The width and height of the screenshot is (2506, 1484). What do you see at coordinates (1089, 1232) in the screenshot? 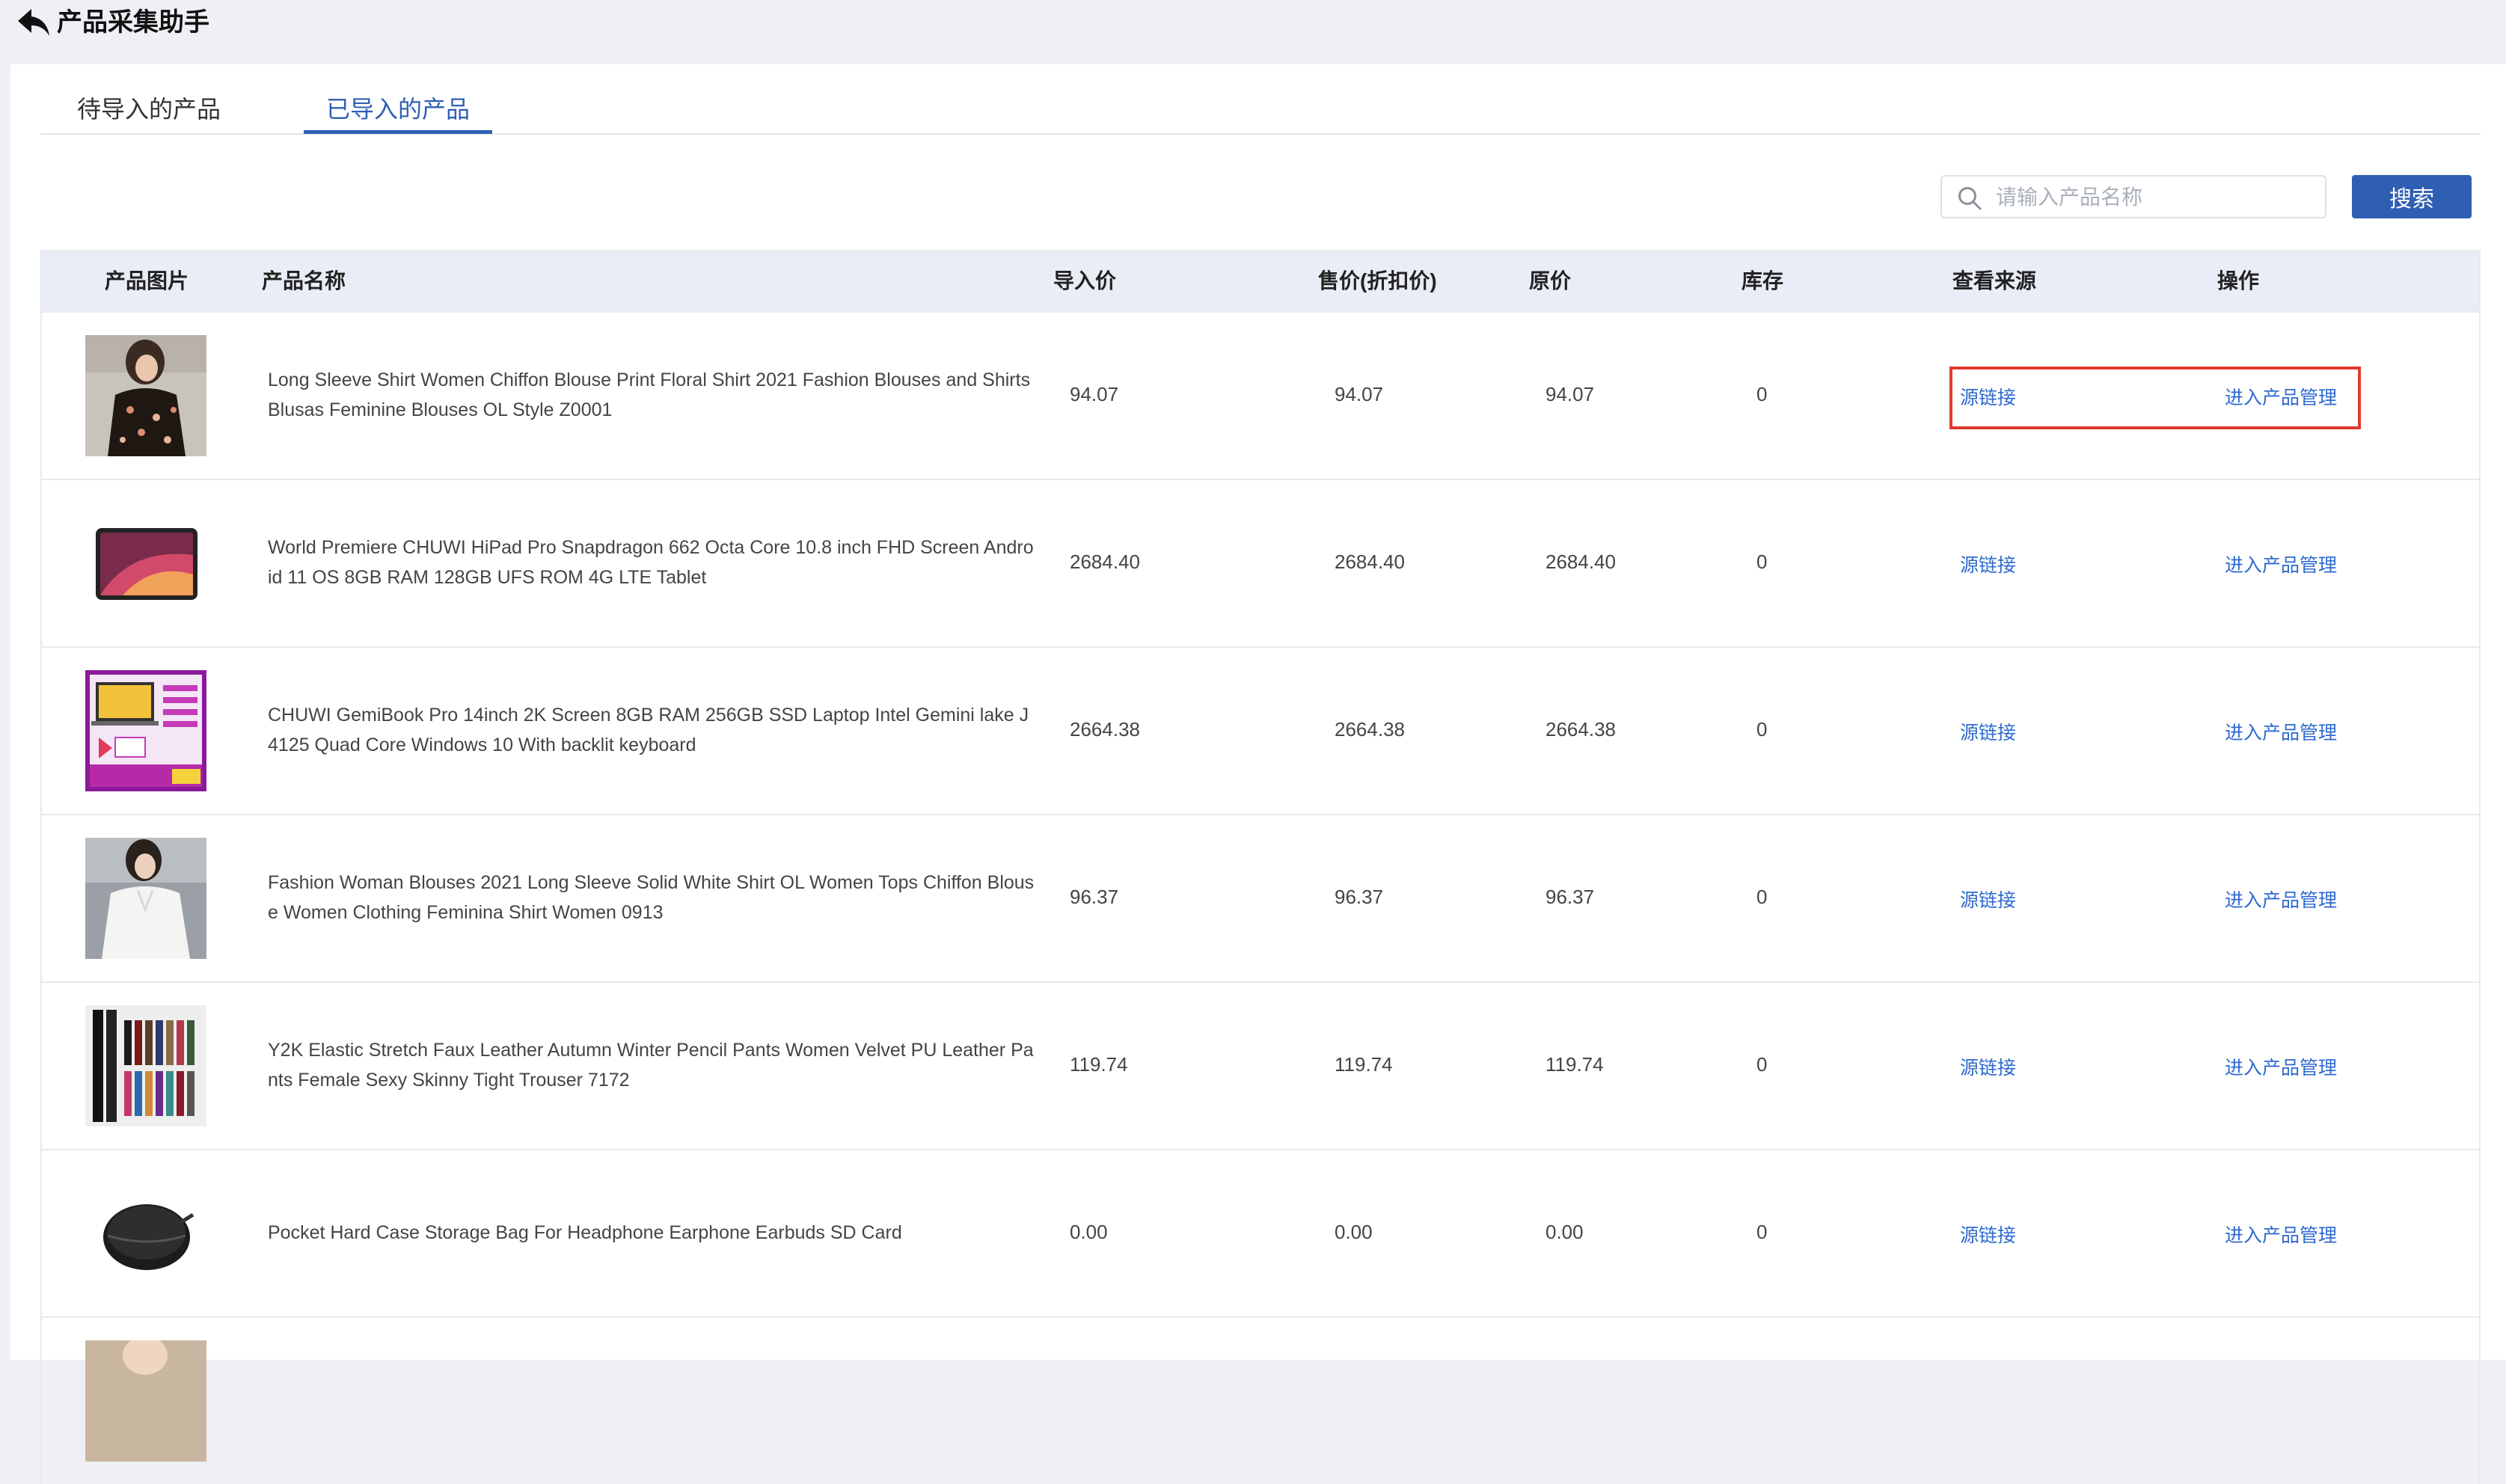
I see `import-price: 0.00` at bounding box center [1089, 1232].